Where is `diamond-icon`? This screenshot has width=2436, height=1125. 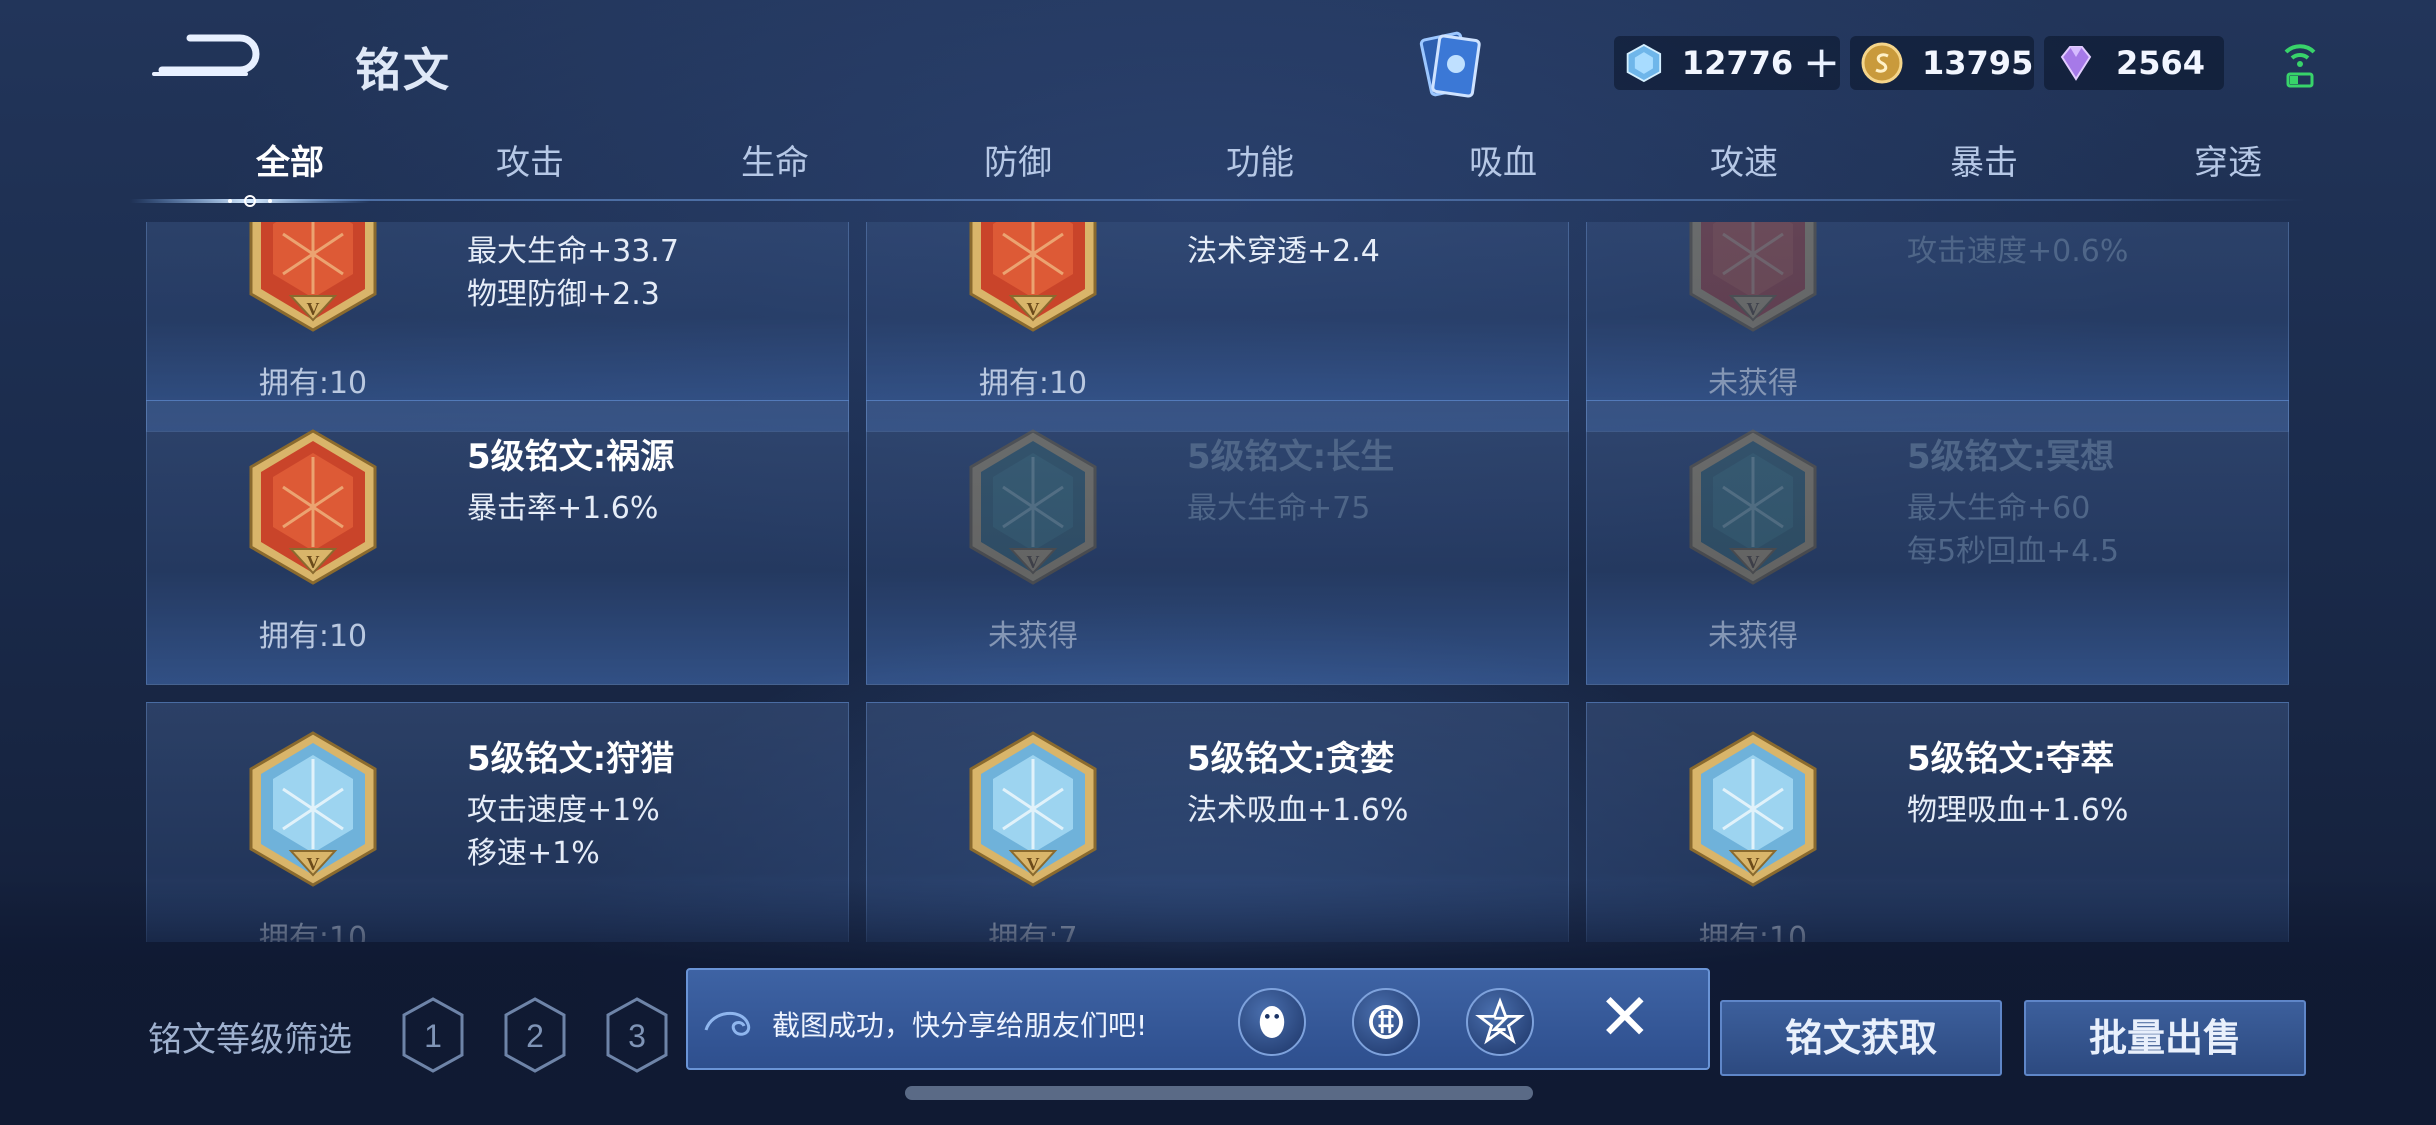
diamond-icon is located at coordinates (1644, 63).